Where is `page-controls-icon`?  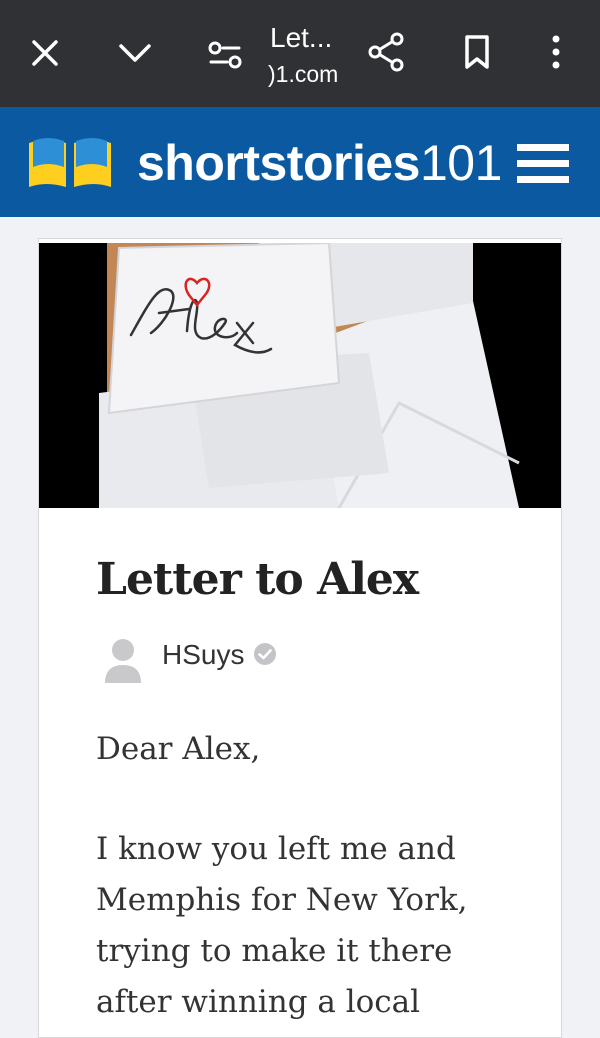
page-controls-icon is located at coordinates (225, 55).